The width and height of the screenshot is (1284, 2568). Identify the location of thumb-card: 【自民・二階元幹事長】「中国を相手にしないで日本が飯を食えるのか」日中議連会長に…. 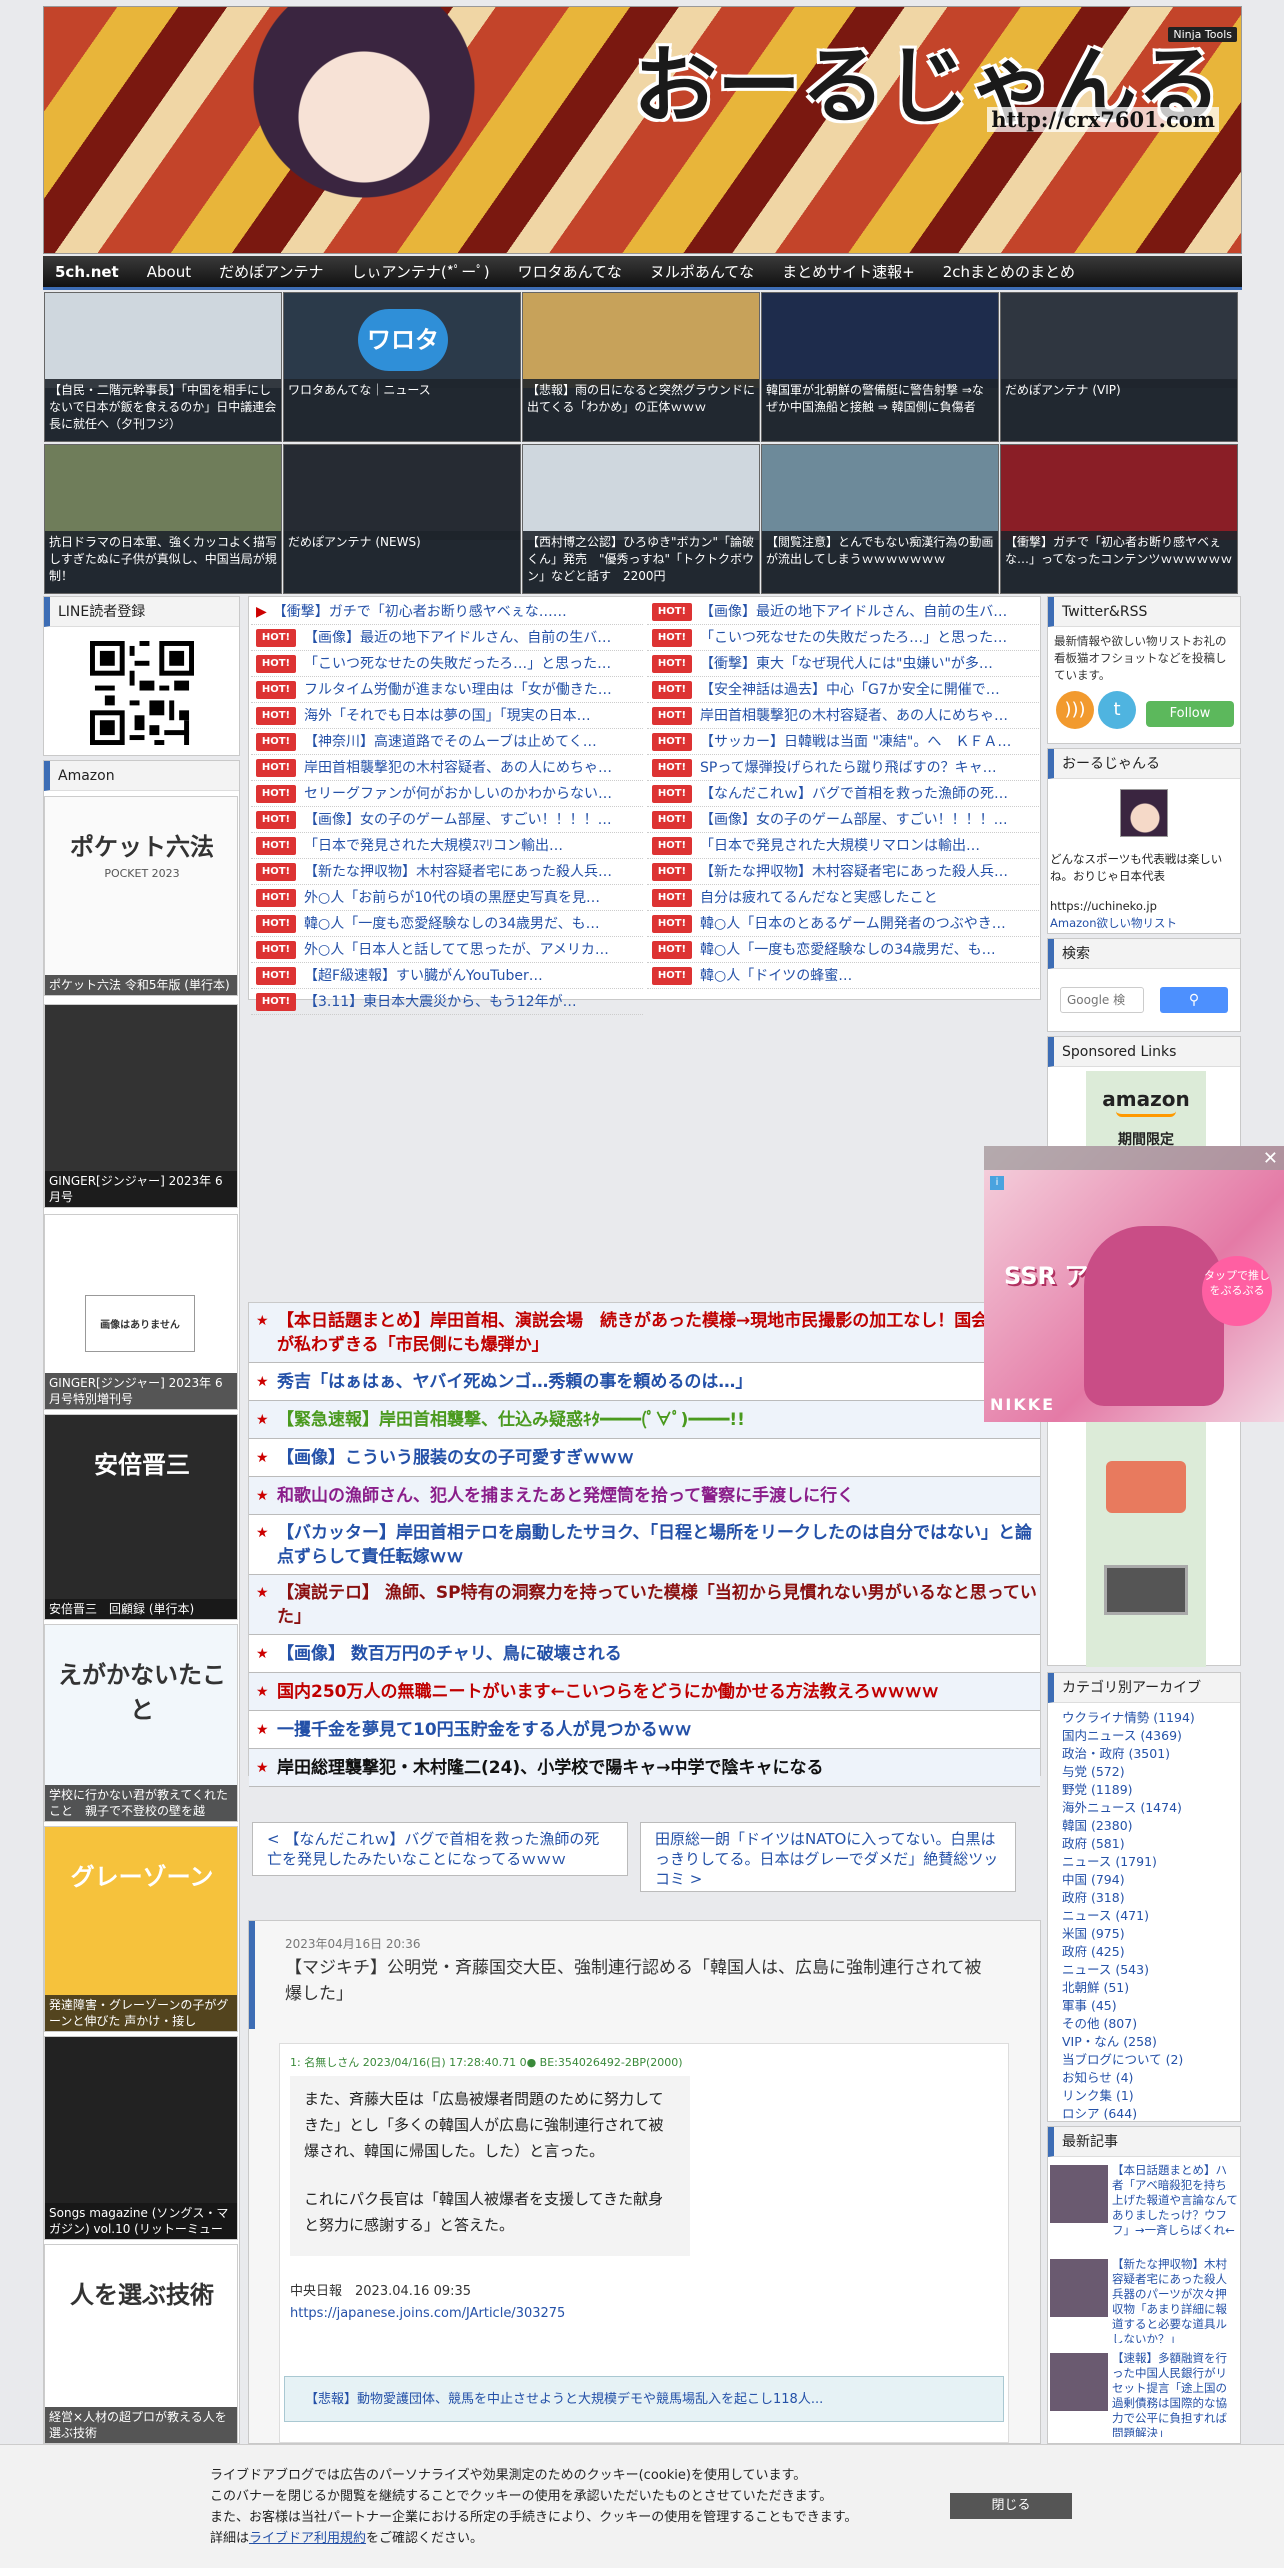
(163, 367).